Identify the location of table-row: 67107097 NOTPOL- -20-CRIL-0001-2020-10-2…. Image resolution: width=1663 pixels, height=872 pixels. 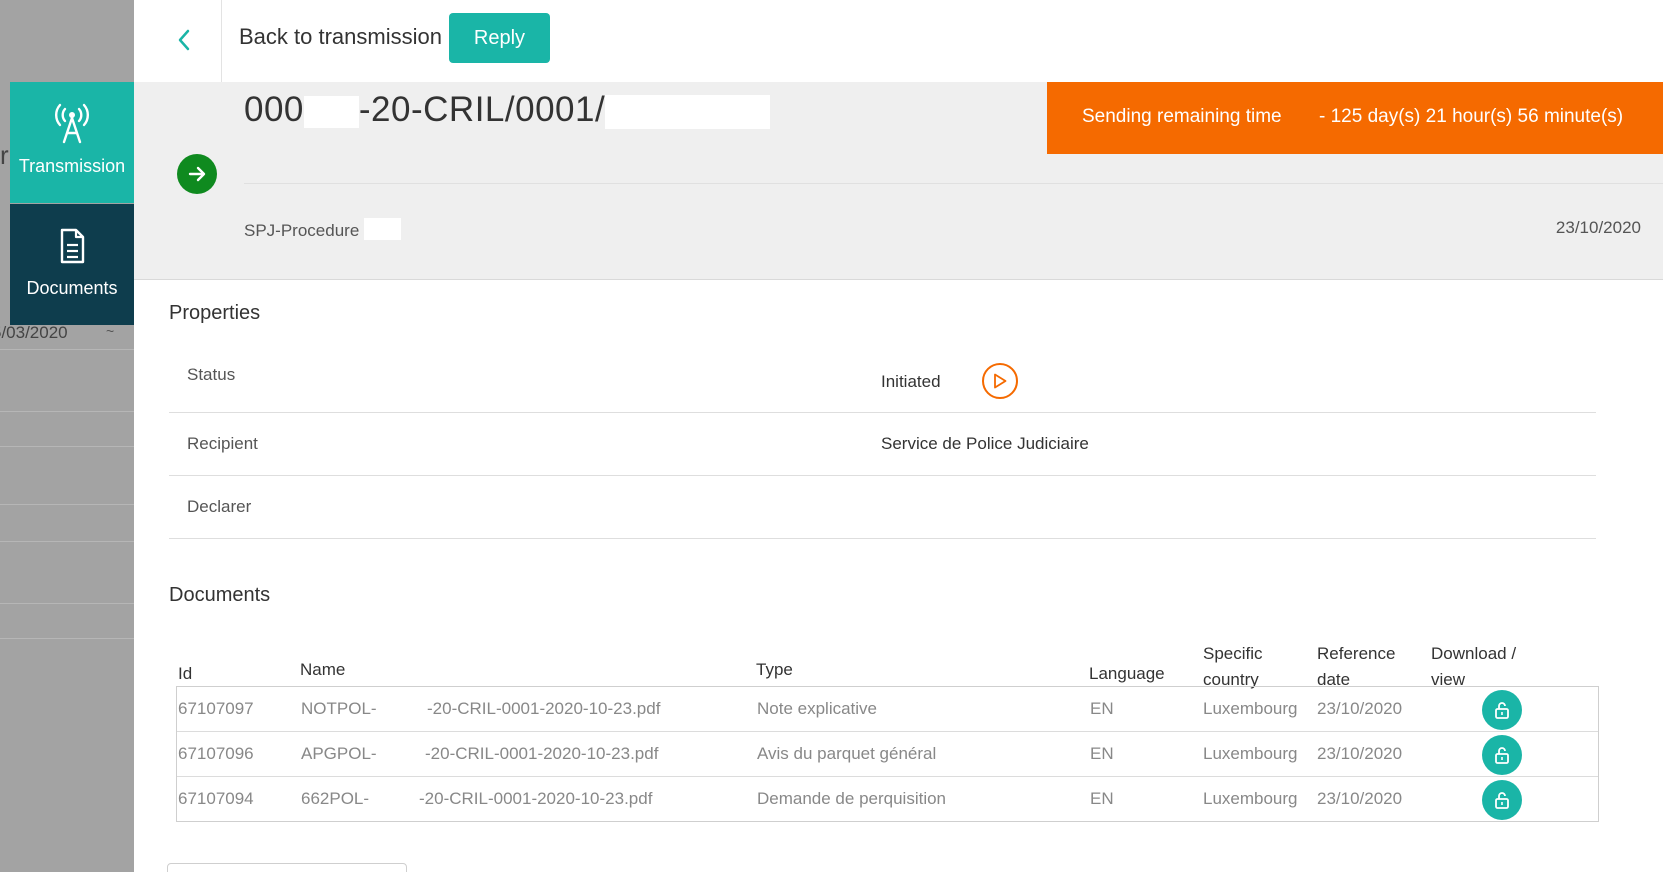
(887, 709).